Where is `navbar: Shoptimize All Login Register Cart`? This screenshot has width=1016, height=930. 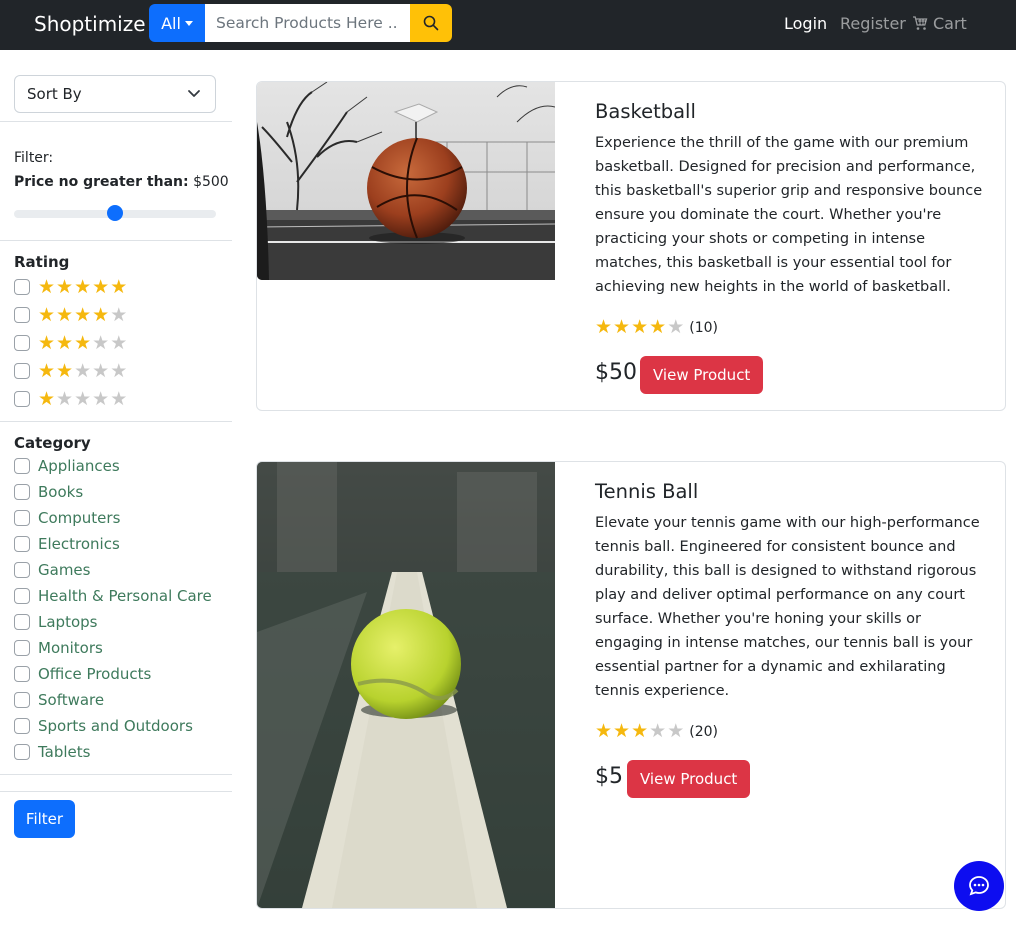 navbar: Shoptimize All Login Register Cart is located at coordinates (508, 25).